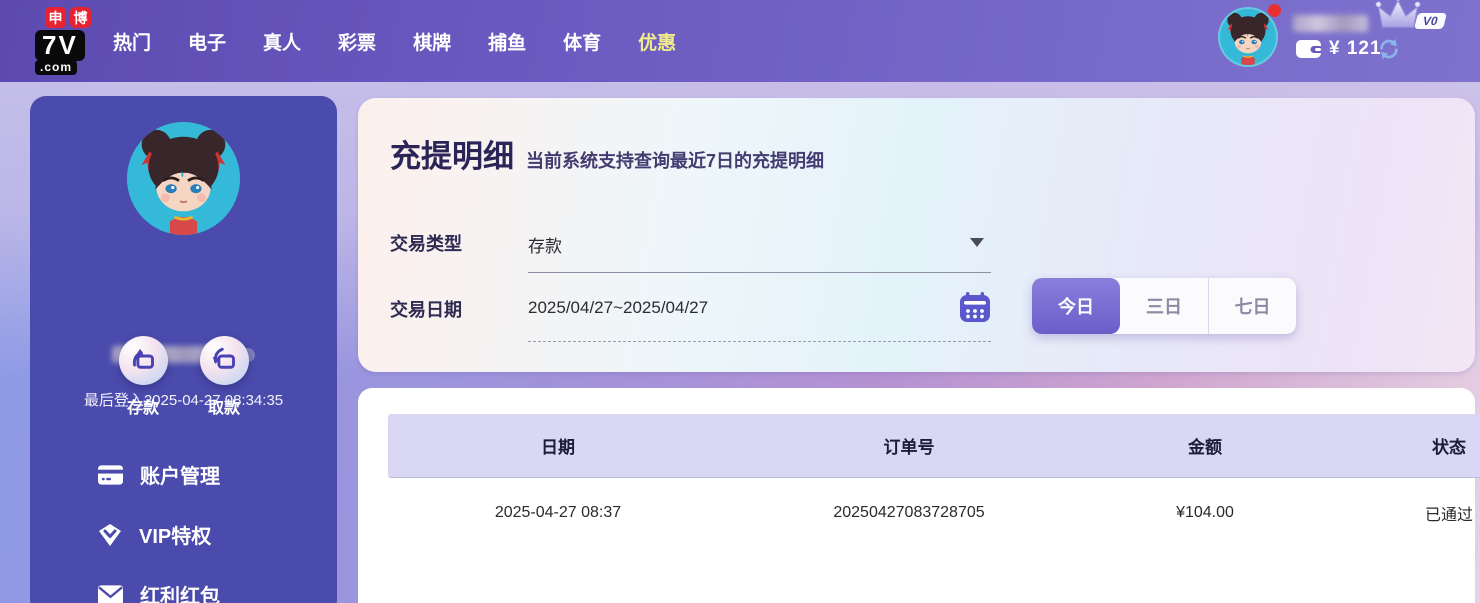 The image size is (1480, 603). Describe the element at coordinates (224, 377) in the screenshot. I see `withdraw-button: 取款` at that location.